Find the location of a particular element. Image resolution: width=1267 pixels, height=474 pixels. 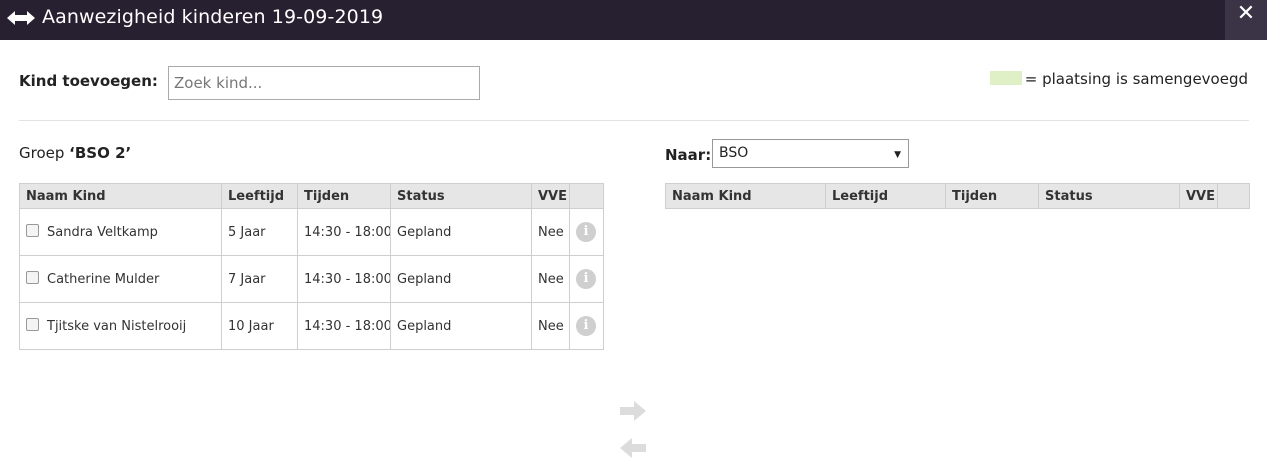

destination-selected-value: BSO is located at coordinates (734, 153).